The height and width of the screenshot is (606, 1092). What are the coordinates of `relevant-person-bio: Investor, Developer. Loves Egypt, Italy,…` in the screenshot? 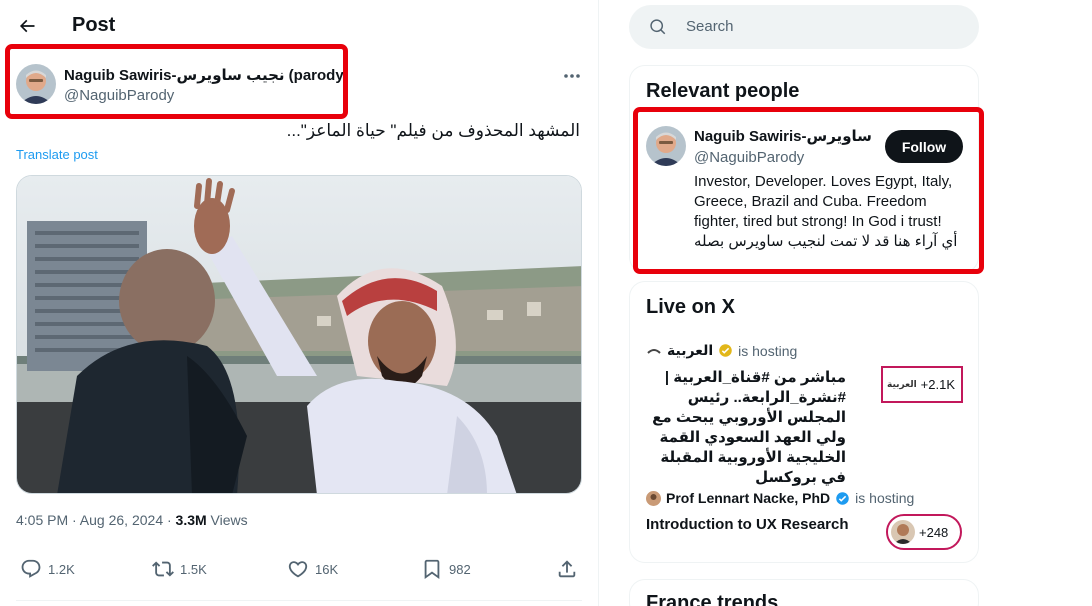 It's located at (829, 212).